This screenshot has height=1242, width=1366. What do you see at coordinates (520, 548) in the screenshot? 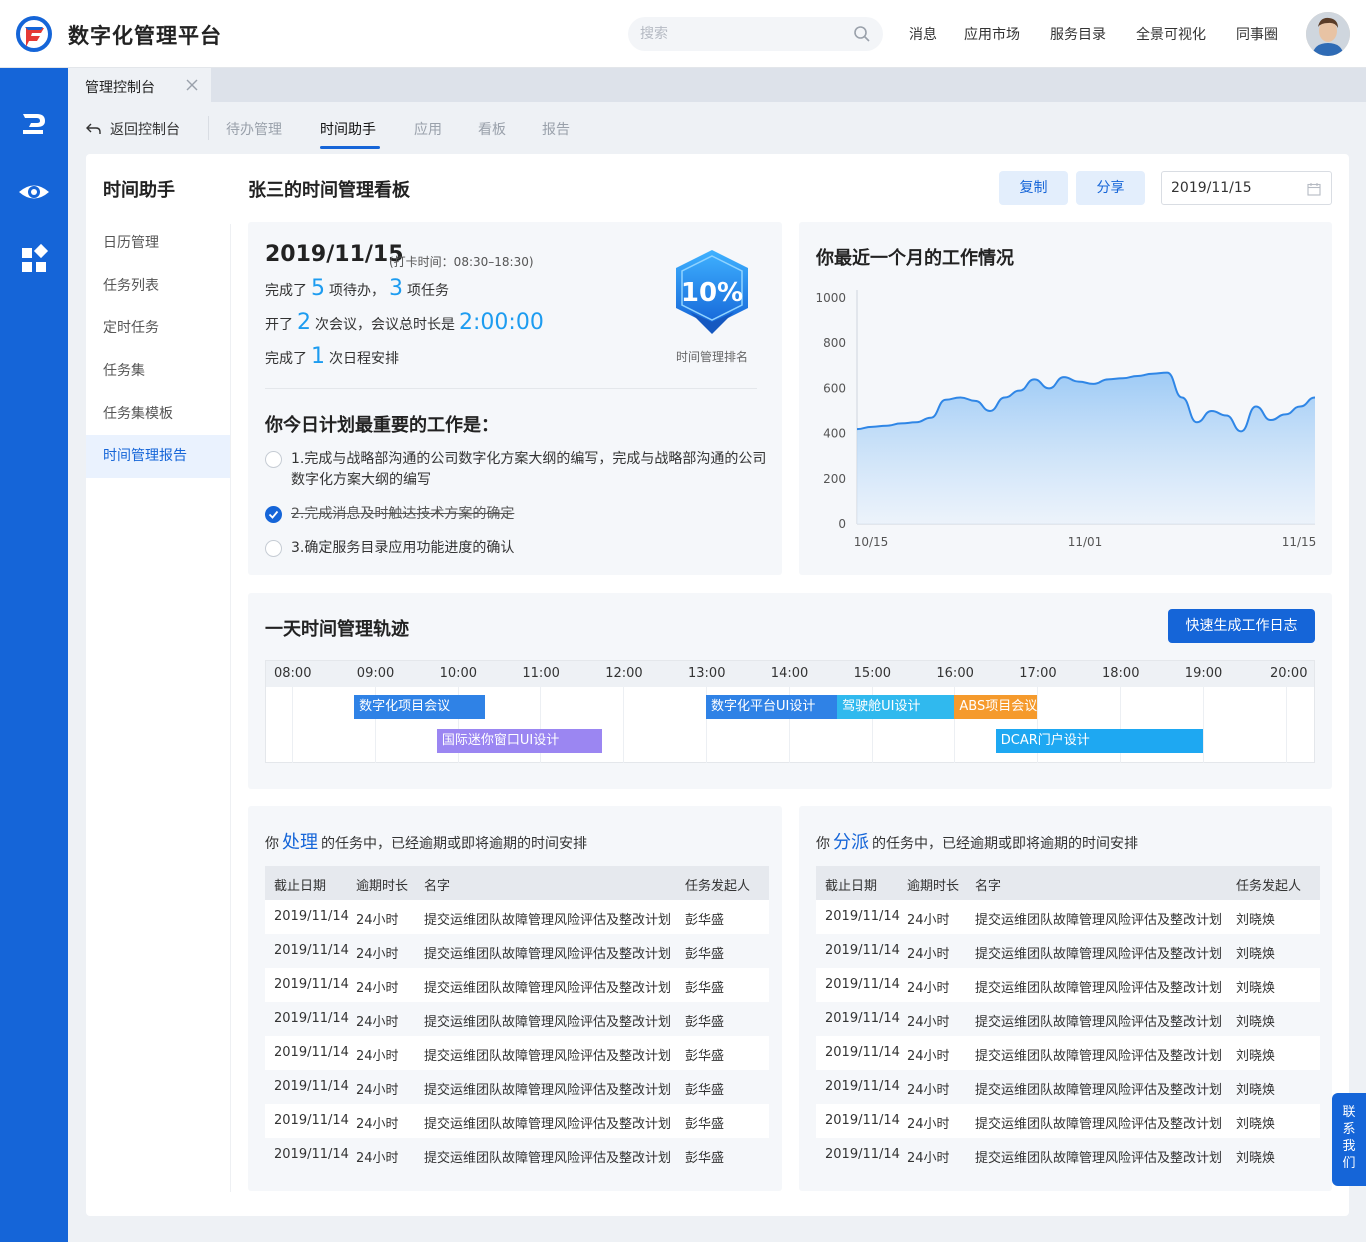
I see `plan-item: 3.确定服务目录应用功能进度的确认` at bounding box center [520, 548].